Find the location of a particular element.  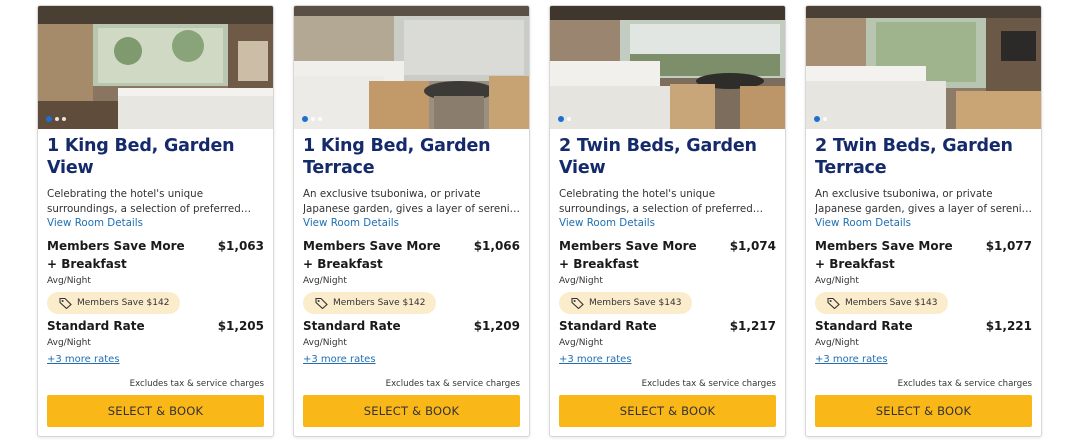

room-title: 1 King Bed, Garden Terrace is located at coordinates (397, 157).